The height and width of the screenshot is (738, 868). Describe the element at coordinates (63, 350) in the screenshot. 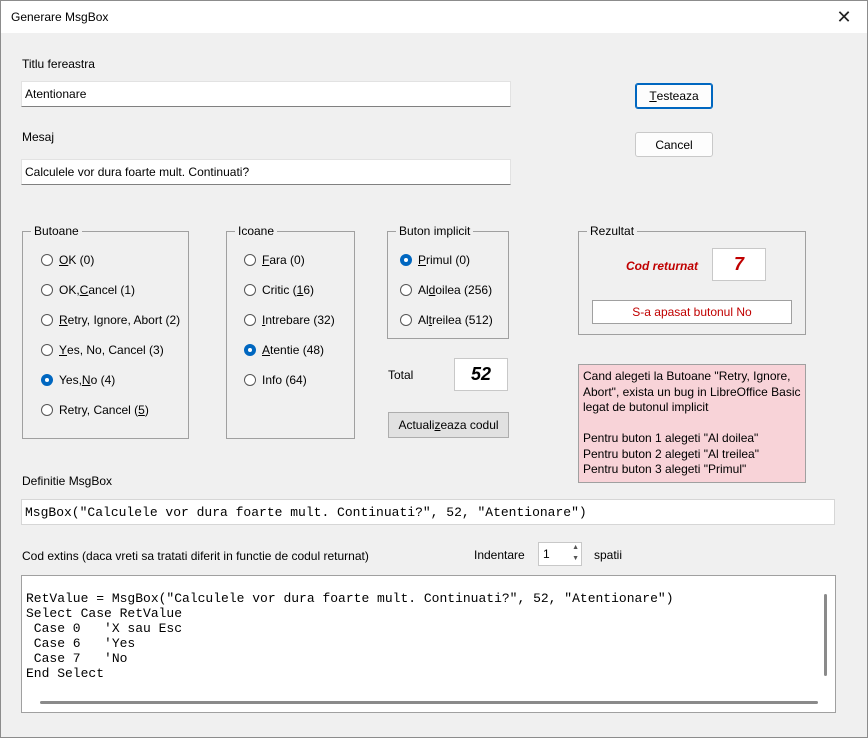

I see `radio-label-accel: Y` at that location.